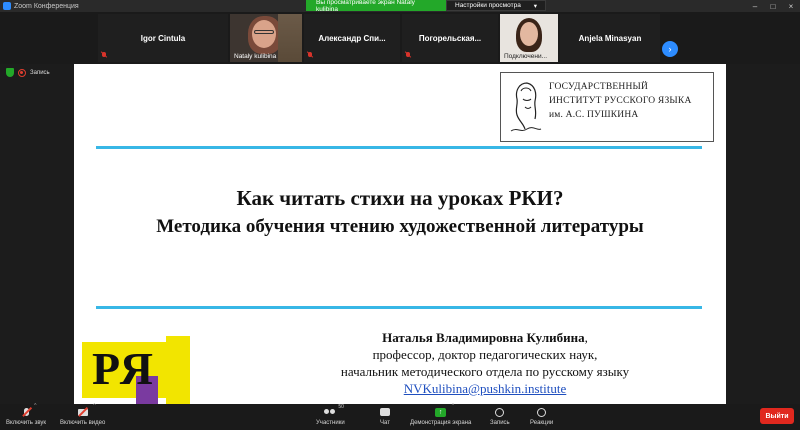 This screenshot has width=800, height=430. I want to click on participants-icon-wrap: 50, so click(334, 411).